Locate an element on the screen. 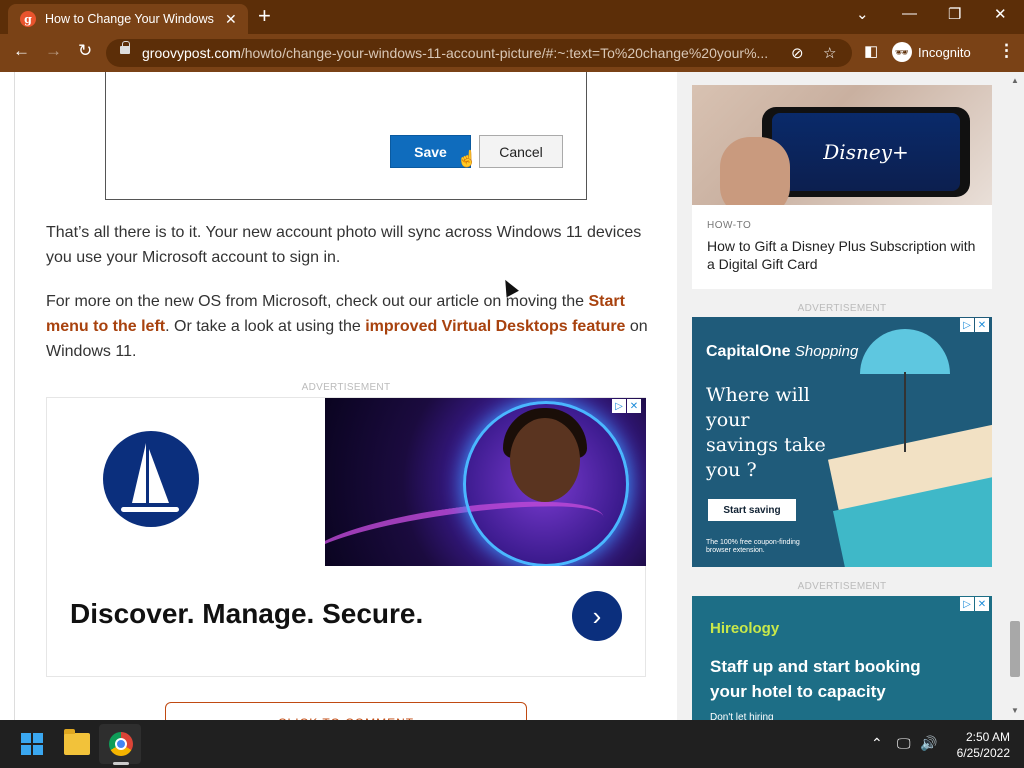 This screenshot has width=1024, height=768. browser-tab: g How to Change Your Windows 11 ✕ is located at coordinates (128, 19).